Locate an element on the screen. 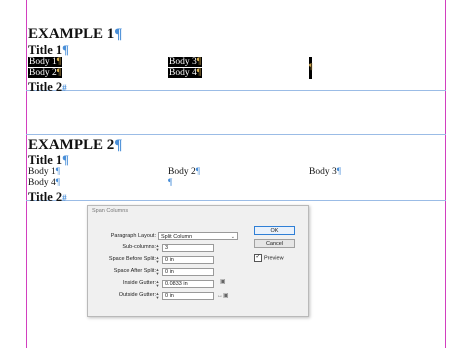 Image resolution: width=474 pixels, height=348 pixels. example1-body3: Body 3¶ is located at coordinates (185, 62).